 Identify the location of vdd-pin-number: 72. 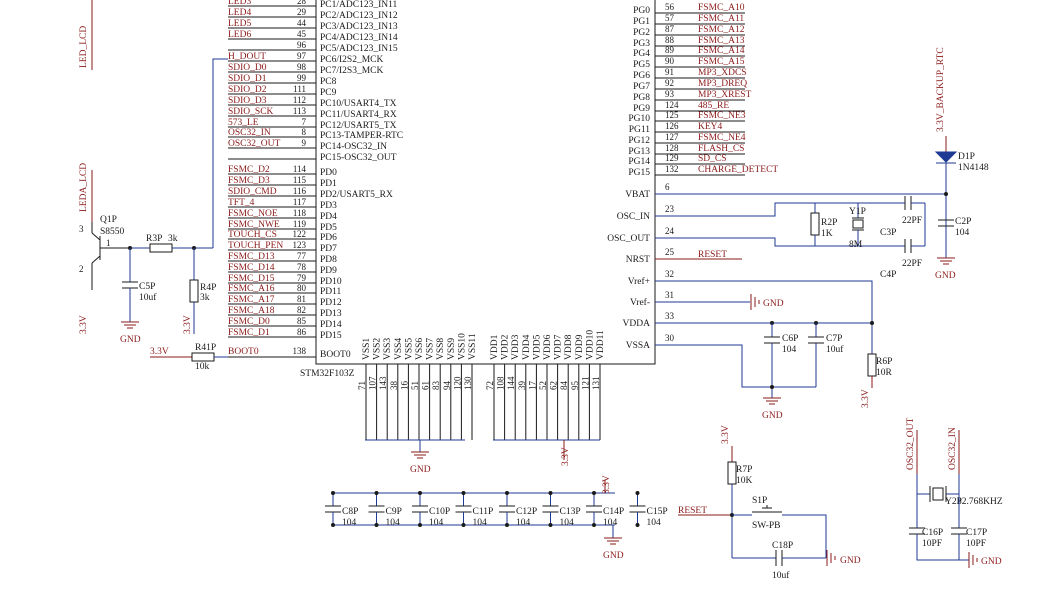
(490, 385).